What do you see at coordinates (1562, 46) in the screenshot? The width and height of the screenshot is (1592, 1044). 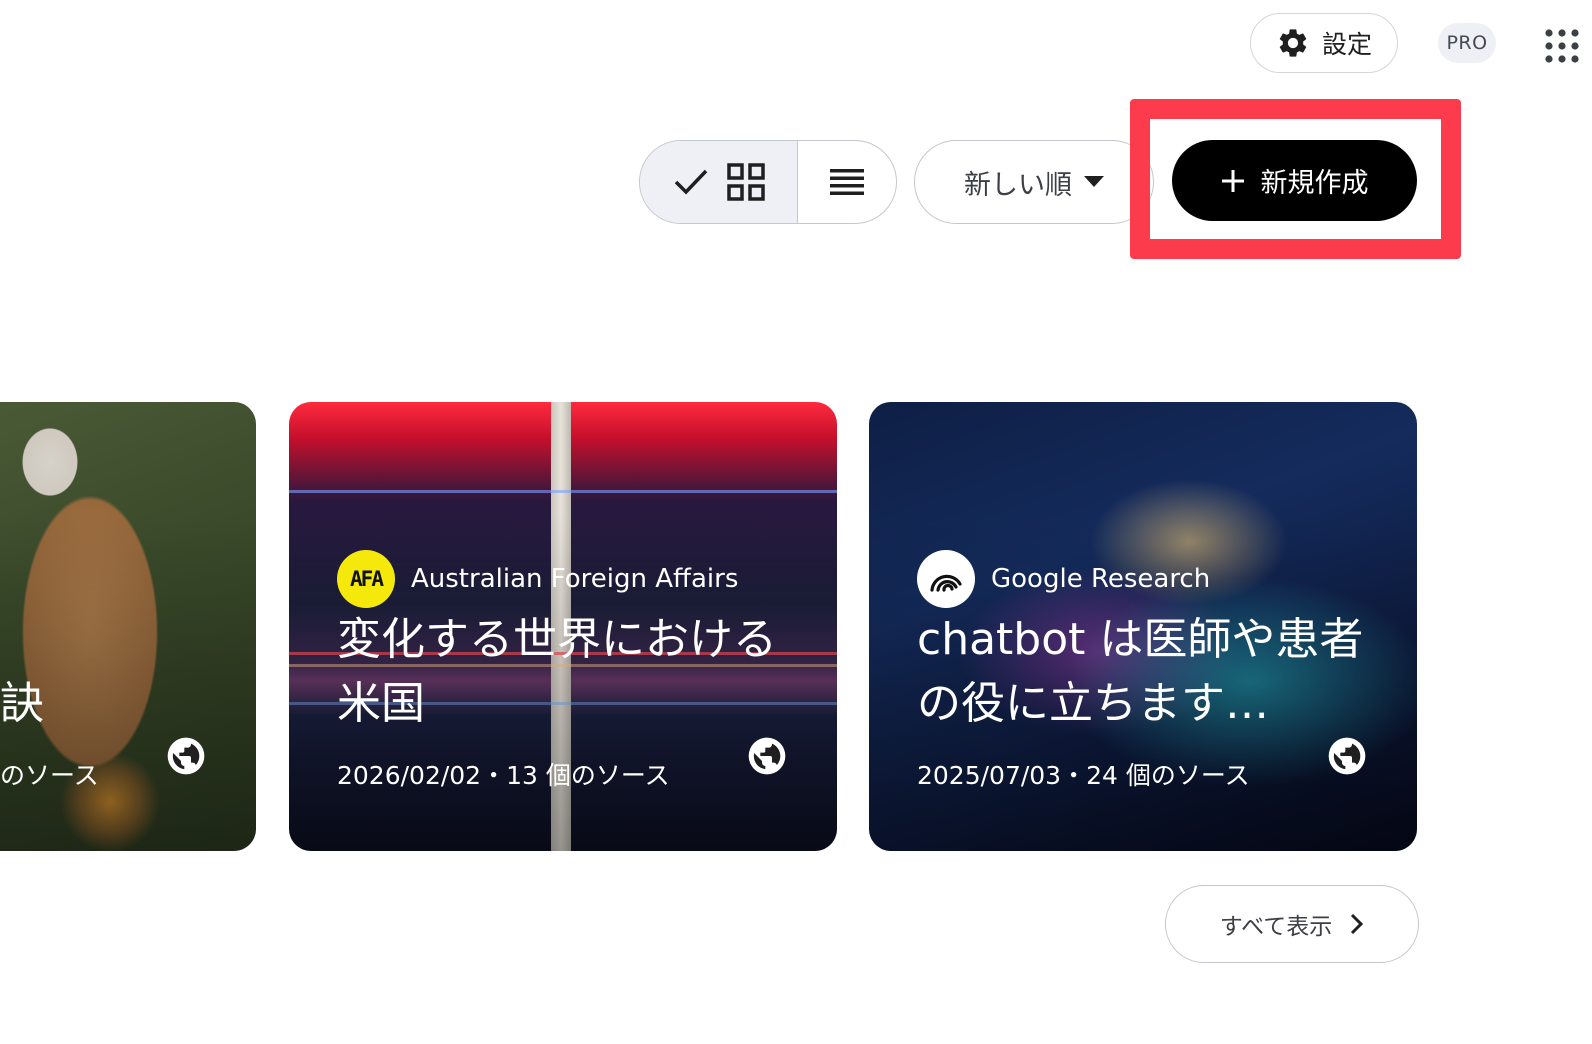 I see `apps-grid-icon` at bounding box center [1562, 46].